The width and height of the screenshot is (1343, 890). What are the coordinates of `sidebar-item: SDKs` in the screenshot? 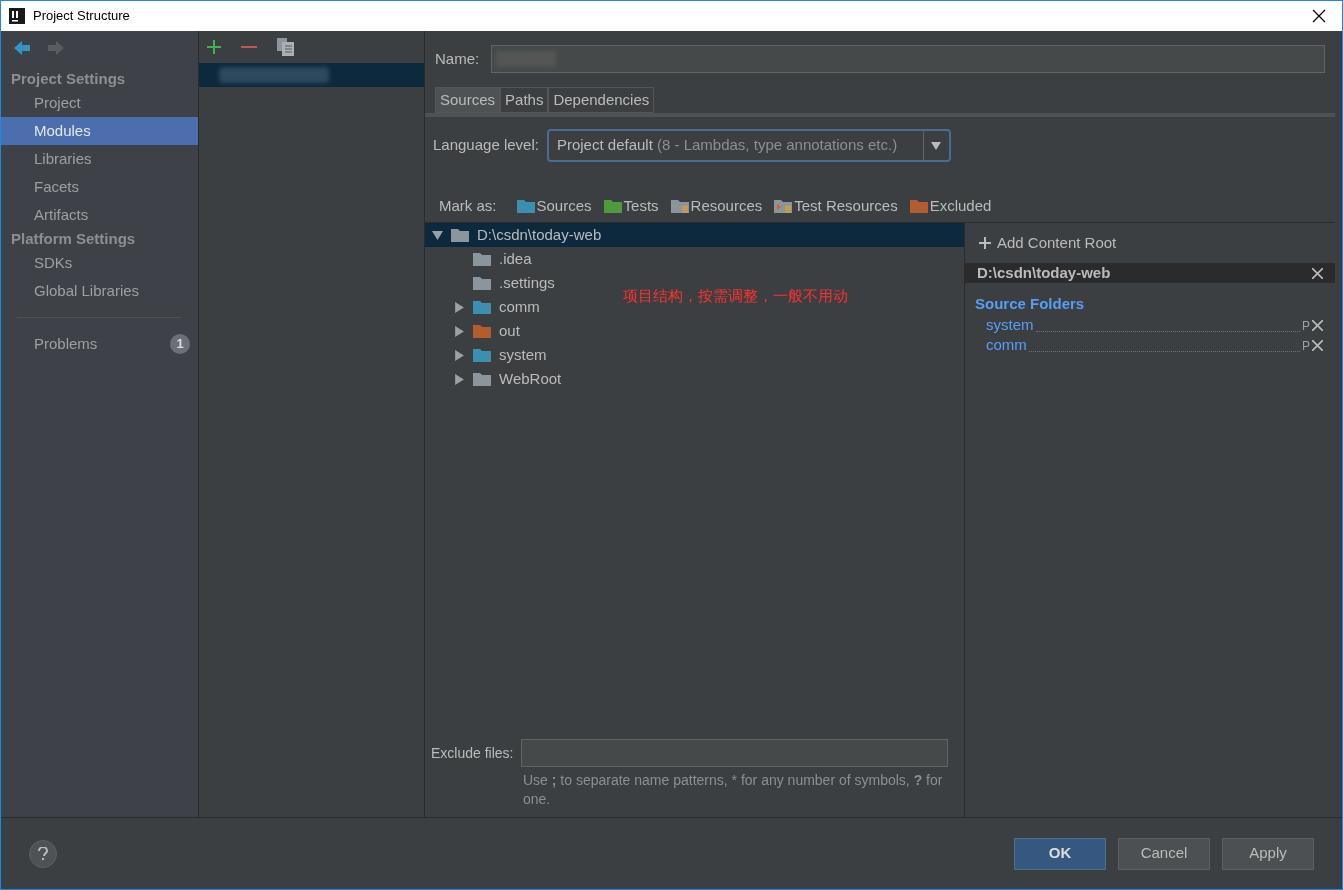 It's located at (99, 263).